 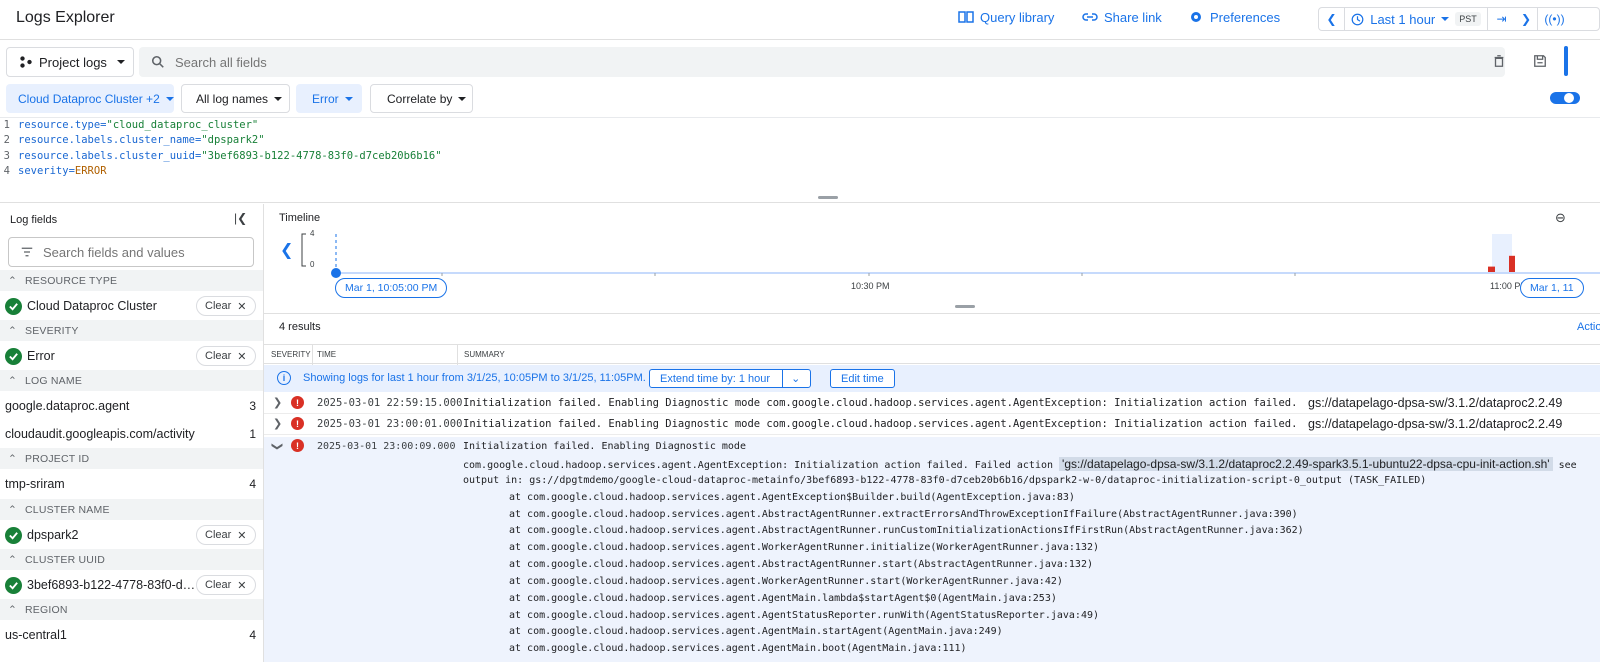 I want to click on editor-resize-handle, so click(x=828, y=197).